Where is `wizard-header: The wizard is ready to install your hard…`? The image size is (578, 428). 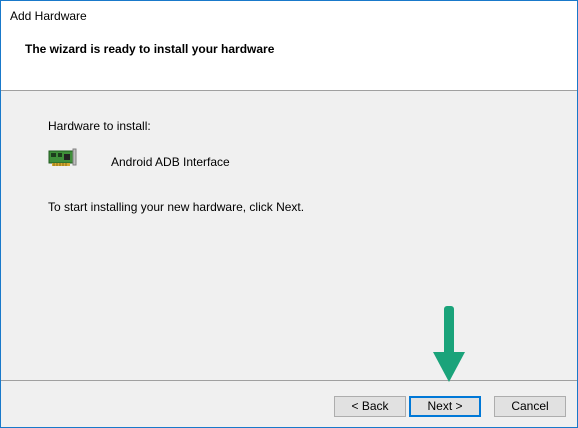
wizard-header: The wizard is ready to install your hard… is located at coordinates (289, 61).